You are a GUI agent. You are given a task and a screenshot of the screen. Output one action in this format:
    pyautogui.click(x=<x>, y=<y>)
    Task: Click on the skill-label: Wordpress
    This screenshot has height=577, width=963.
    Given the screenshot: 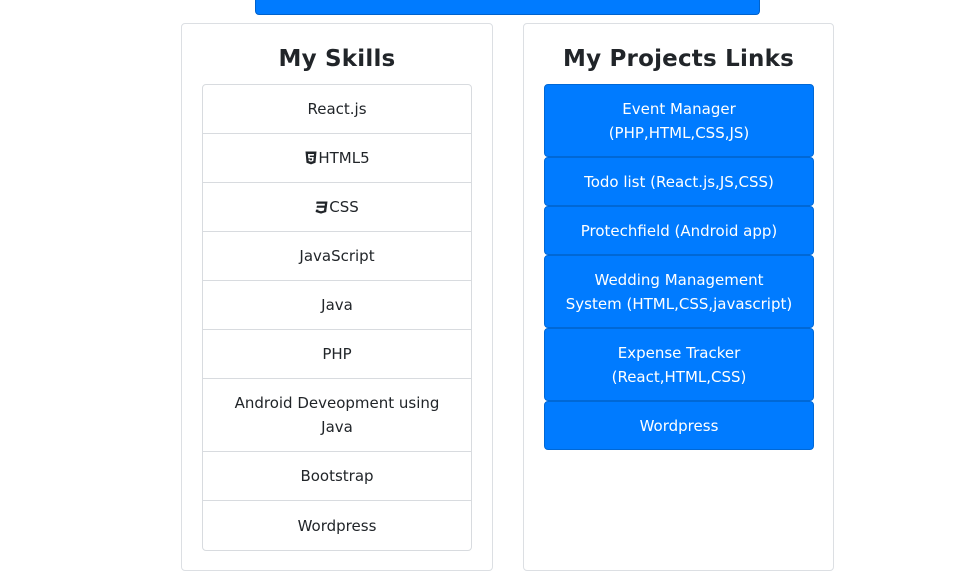 What is the action you would take?
    pyautogui.click(x=337, y=525)
    